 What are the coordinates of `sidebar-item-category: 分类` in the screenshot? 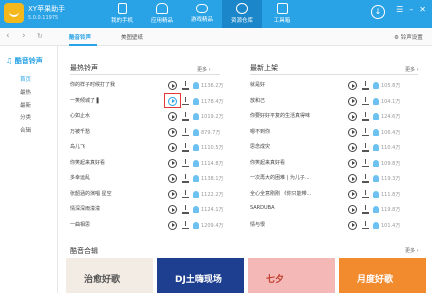 It's located at (25, 117).